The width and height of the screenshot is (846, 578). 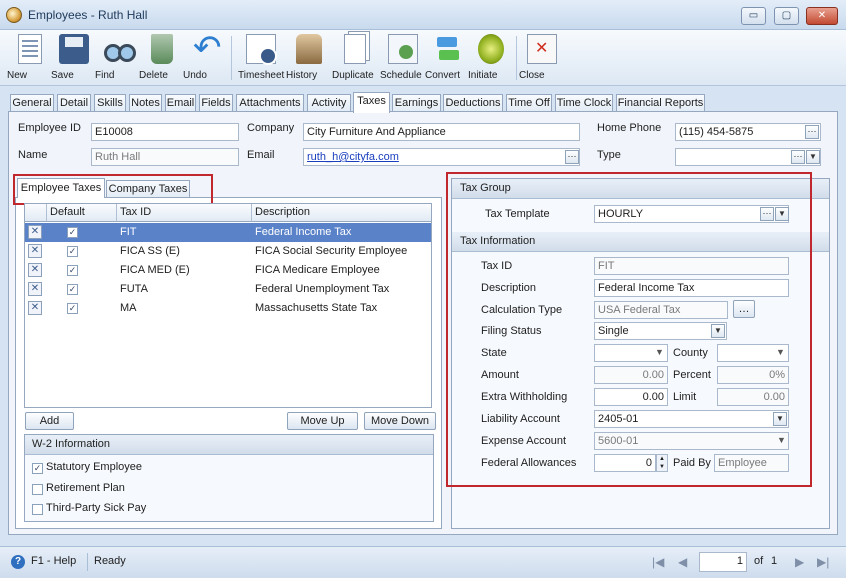 What do you see at coordinates (165, 132) in the screenshot?
I see `employee-id-field: E10008` at bounding box center [165, 132].